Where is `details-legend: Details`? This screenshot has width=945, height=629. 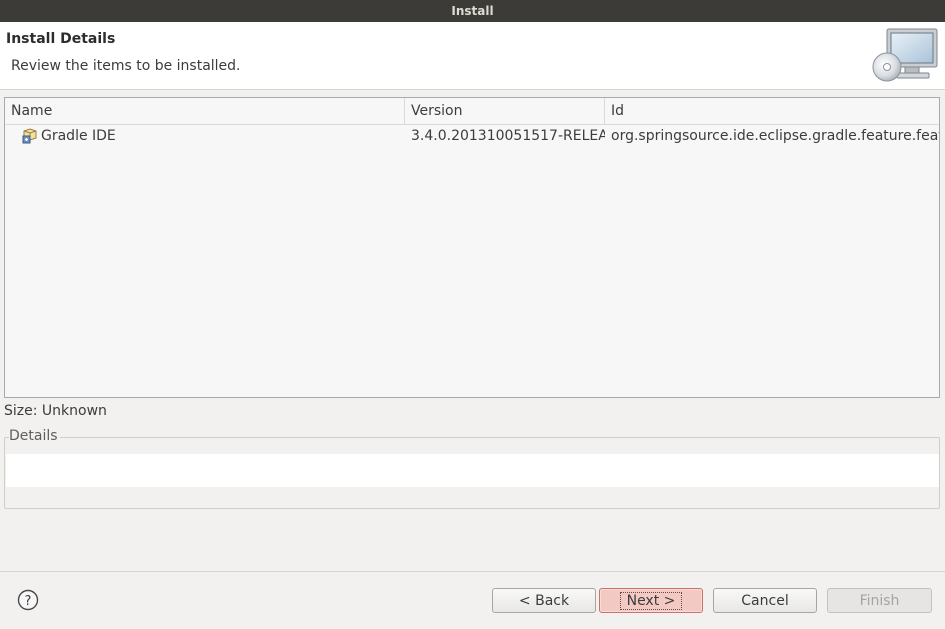
details-legend: Details is located at coordinates (34, 436).